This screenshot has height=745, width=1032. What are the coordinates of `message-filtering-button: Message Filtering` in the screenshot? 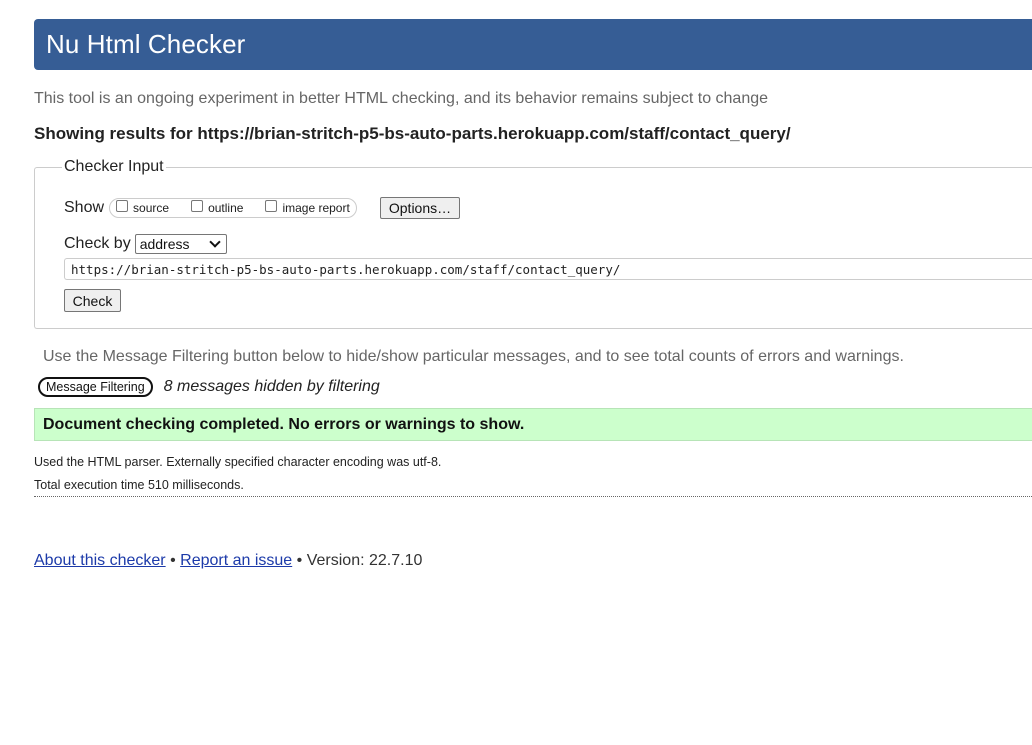 It's located at (95, 387).